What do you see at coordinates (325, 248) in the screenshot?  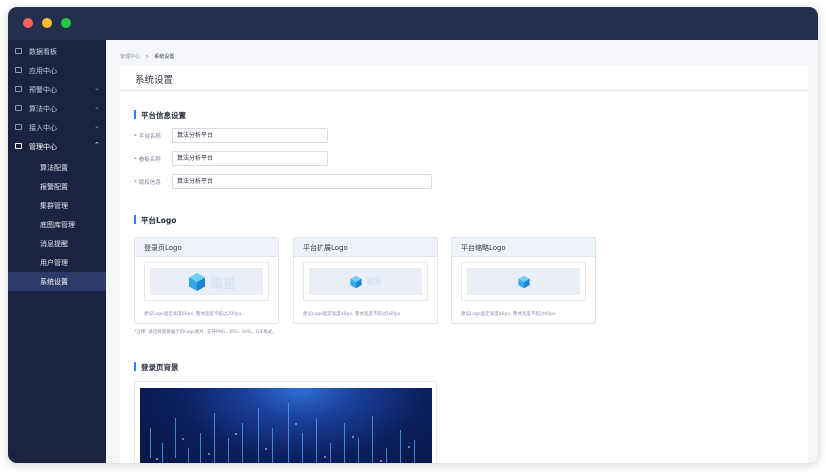 I see `logo-card-title: 平台扩展Logo` at bounding box center [325, 248].